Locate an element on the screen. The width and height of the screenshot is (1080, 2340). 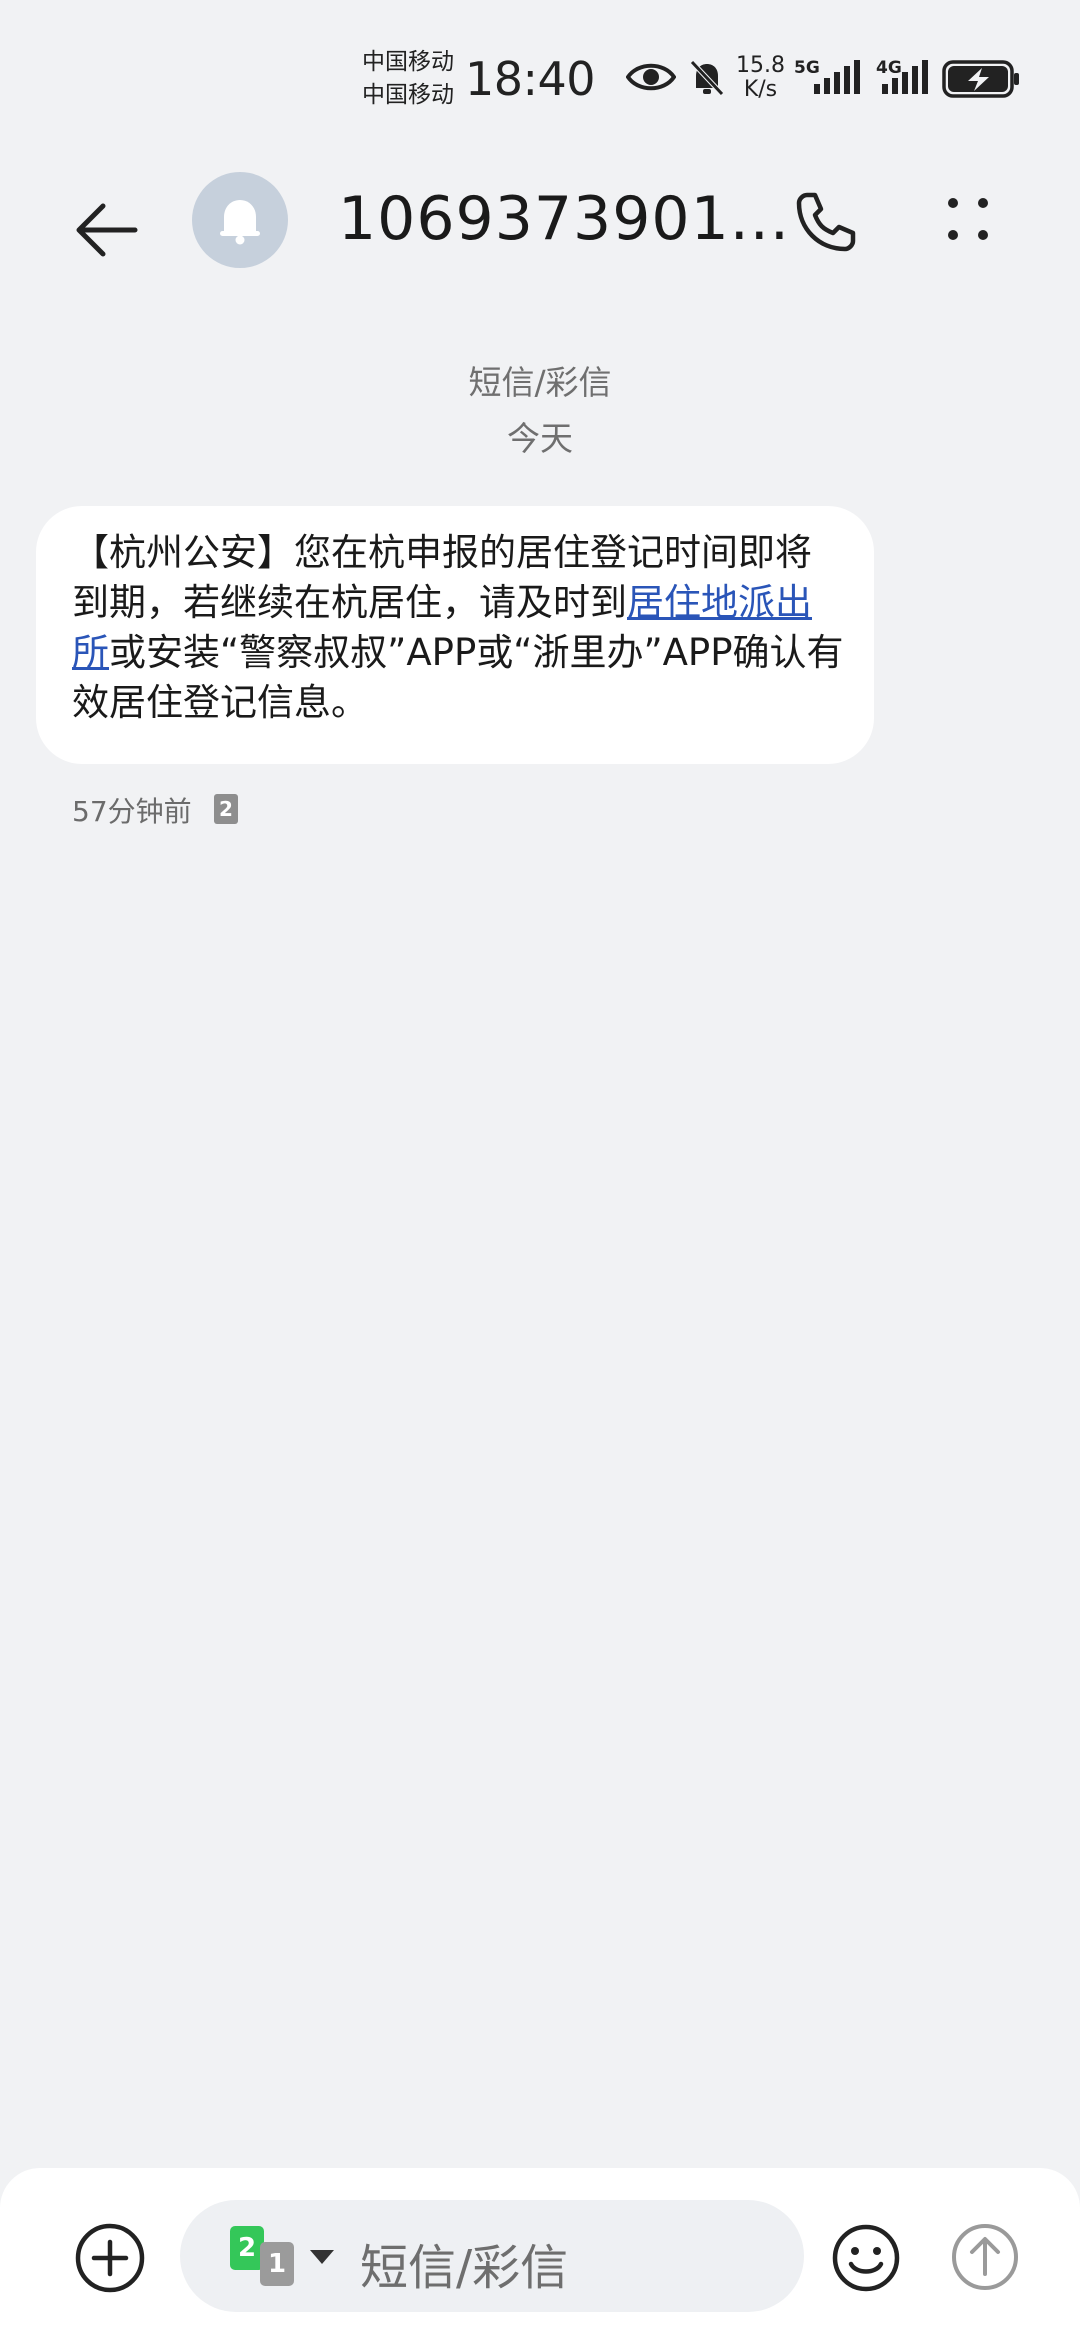
bell-icon is located at coordinates (240, 222).